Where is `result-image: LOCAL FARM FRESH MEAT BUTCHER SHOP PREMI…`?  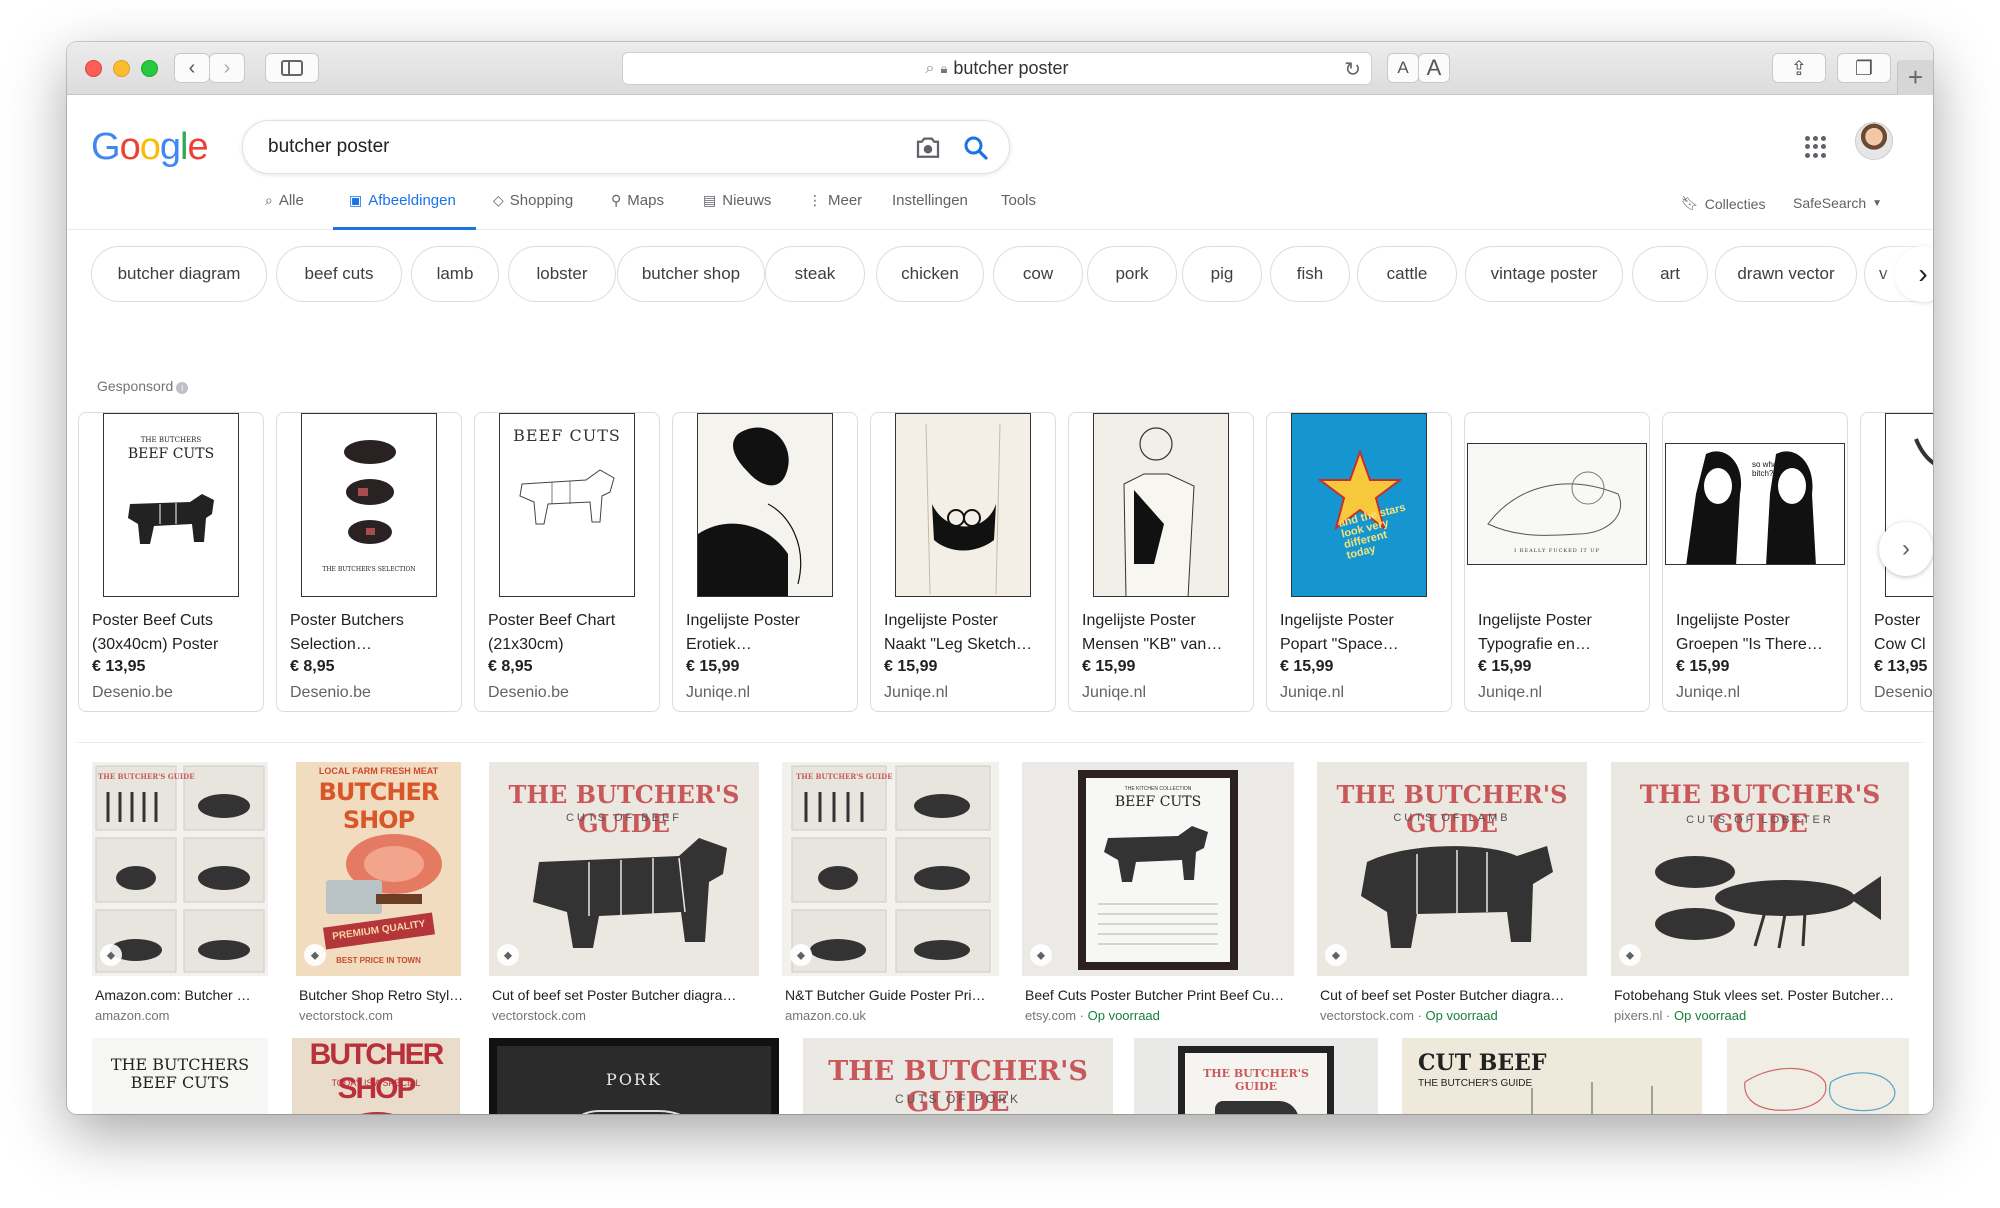
result-image: LOCAL FARM FRESH MEAT BUTCHER SHOP PREMI… is located at coordinates (378, 869).